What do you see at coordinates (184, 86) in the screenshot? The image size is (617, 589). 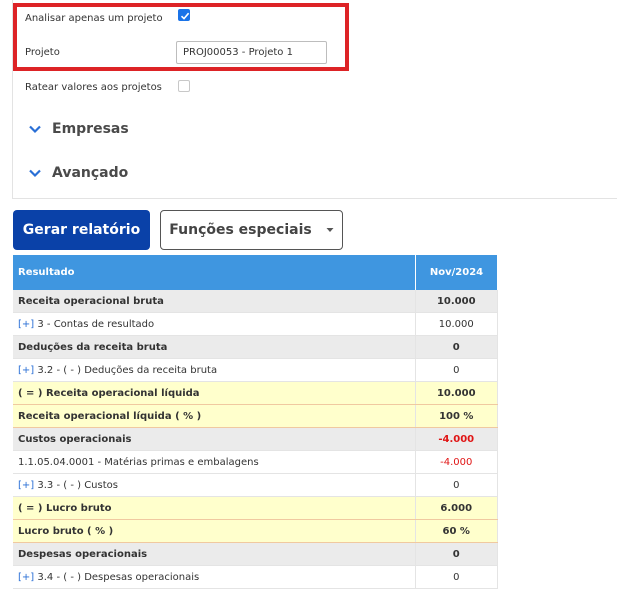 I see `prorate-checkbox` at bounding box center [184, 86].